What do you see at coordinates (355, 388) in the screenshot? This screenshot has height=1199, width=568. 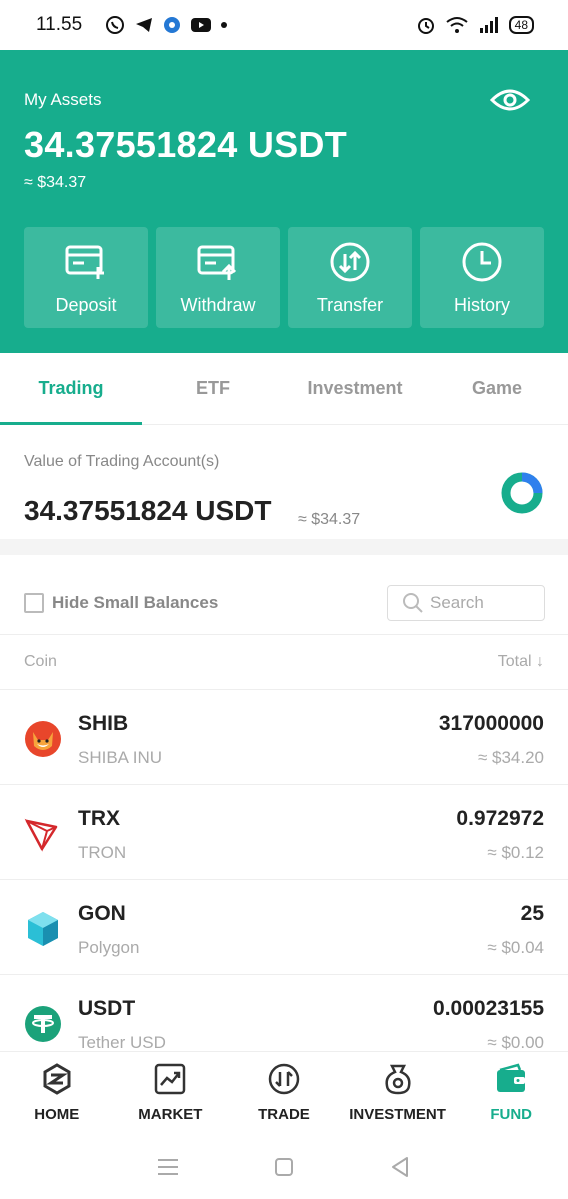 I see `tab-investment: Investment` at bounding box center [355, 388].